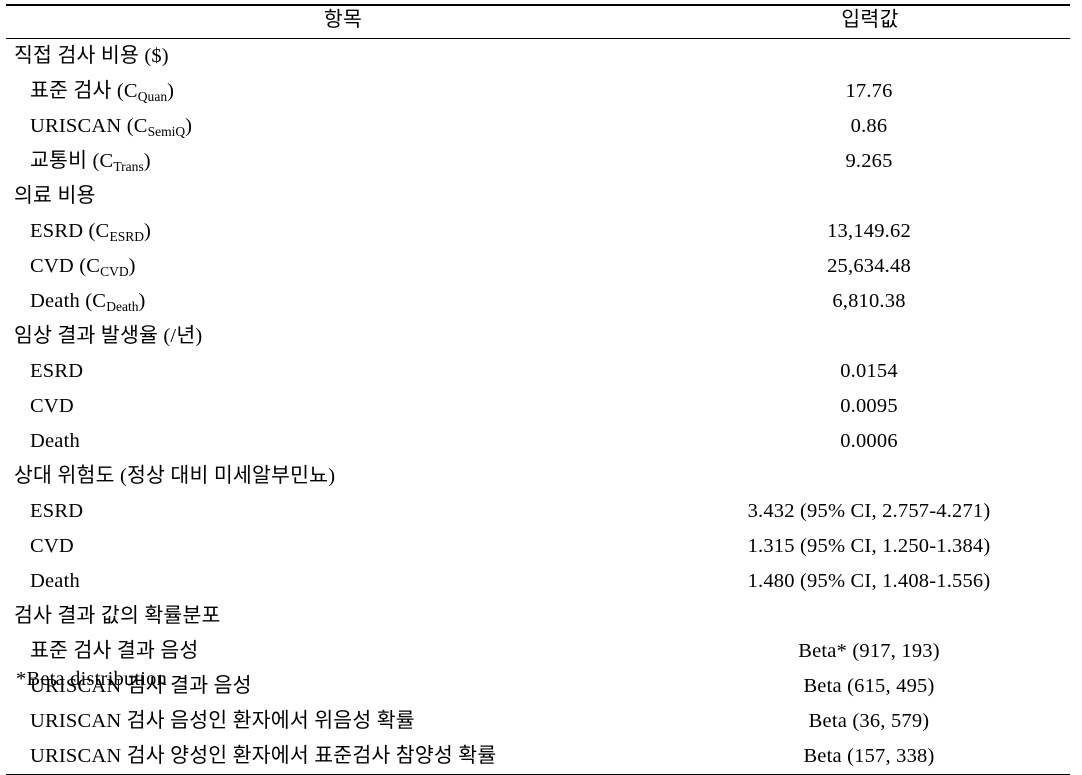 This screenshot has width=1082, height=775. Describe the element at coordinates (91, 55) in the screenshot. I see `row-section-label: 직접 검사 비용 ($)` at that location.